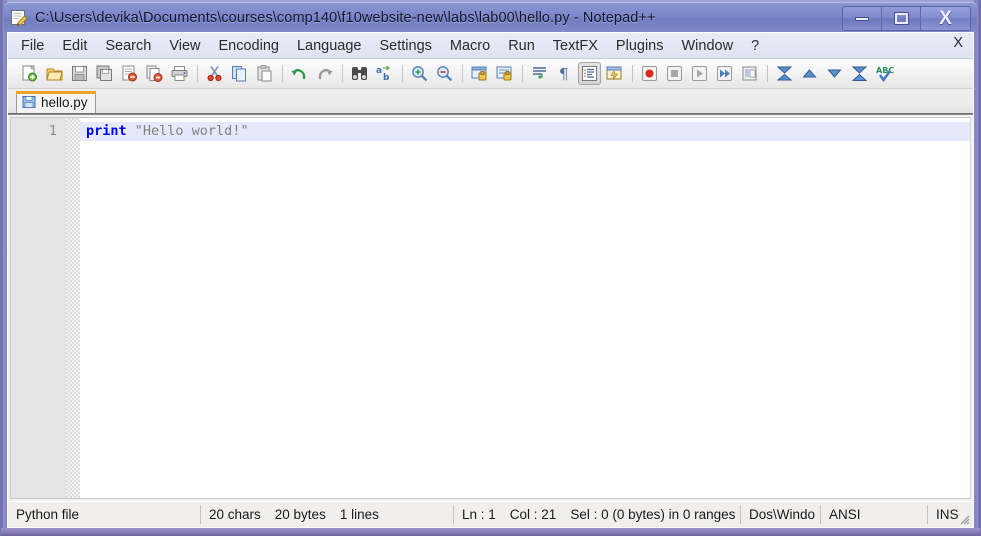 The image size is (981, 536). What do you see at coordinates (48, 514) in the screenshot?
I see `status-file-type: Python file` at bounding box center [48, 514].